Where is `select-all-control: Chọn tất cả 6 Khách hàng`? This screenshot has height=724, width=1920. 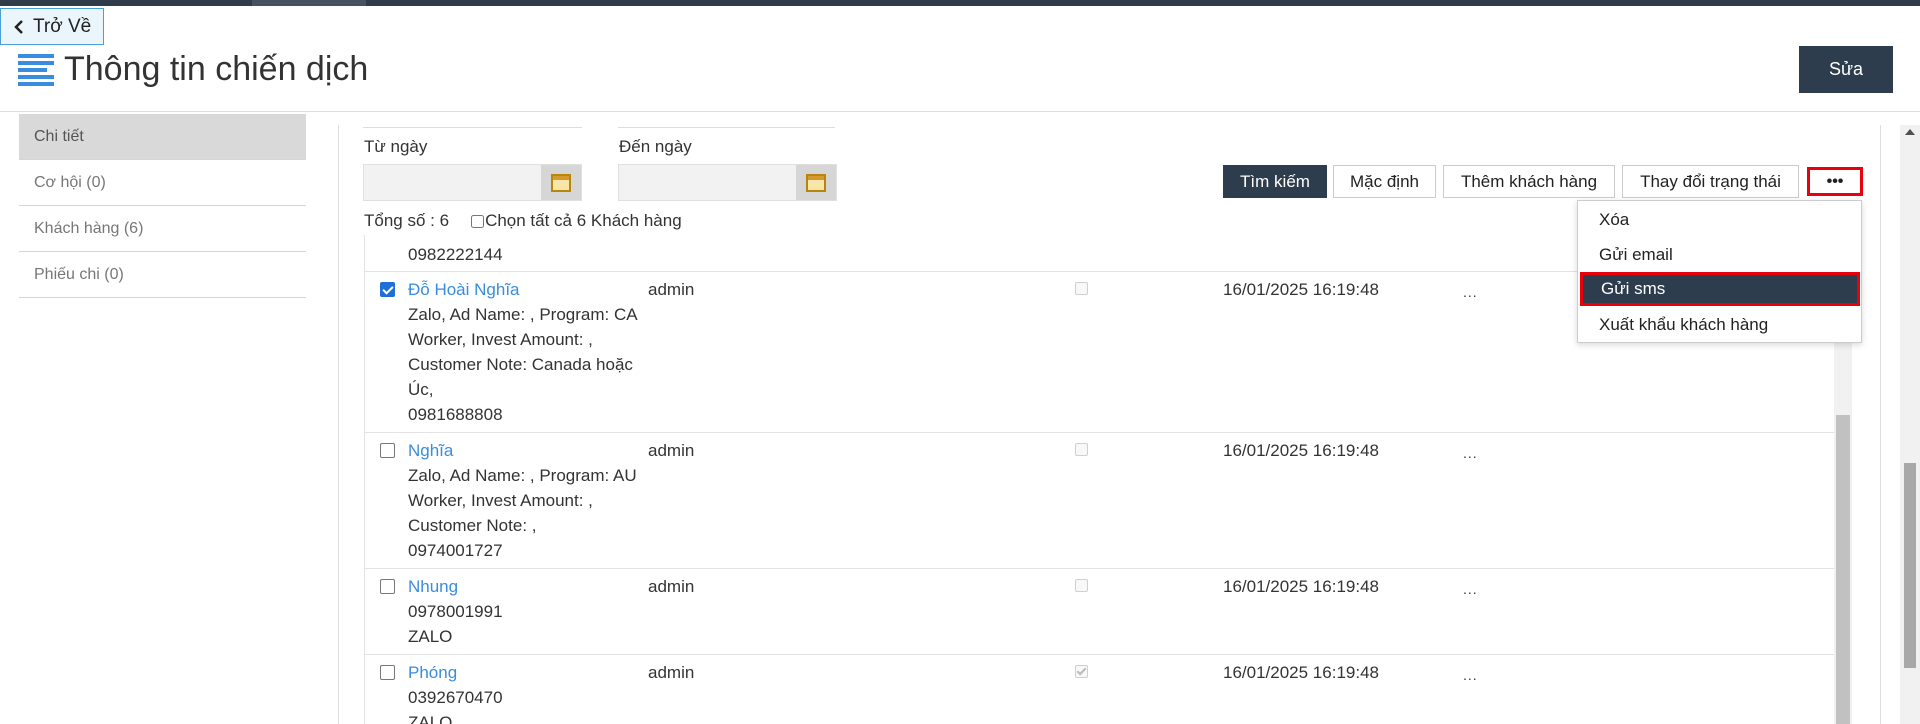
select-all-control: Chọn tất cả 6 Khách hàng is located at coordinates (576, 221).